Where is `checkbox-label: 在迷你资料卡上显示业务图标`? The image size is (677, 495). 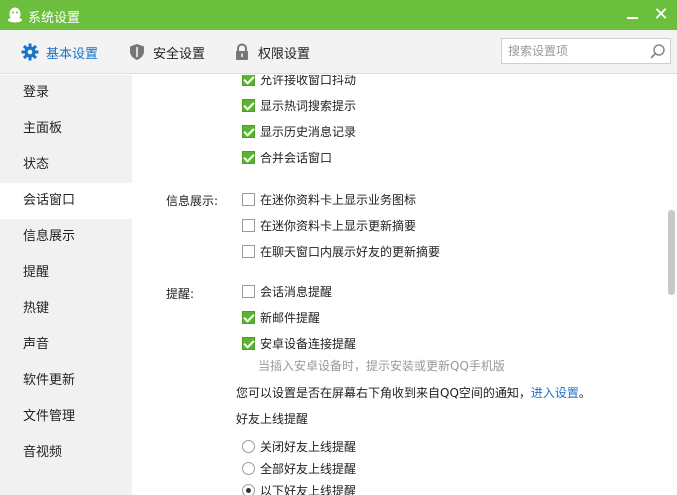
checkbox-label: 在迷你资料卡上显示业务图标 is located at coordinates (338, 199).